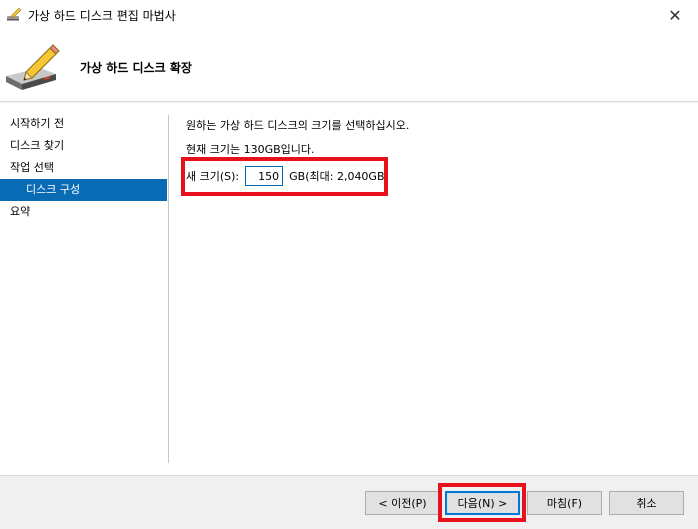 The height and width of the screenshot is (529, 698). Describe the element at coordinates (33, 67) in the screenshot. I see `disk-pencil-icon` at that location.